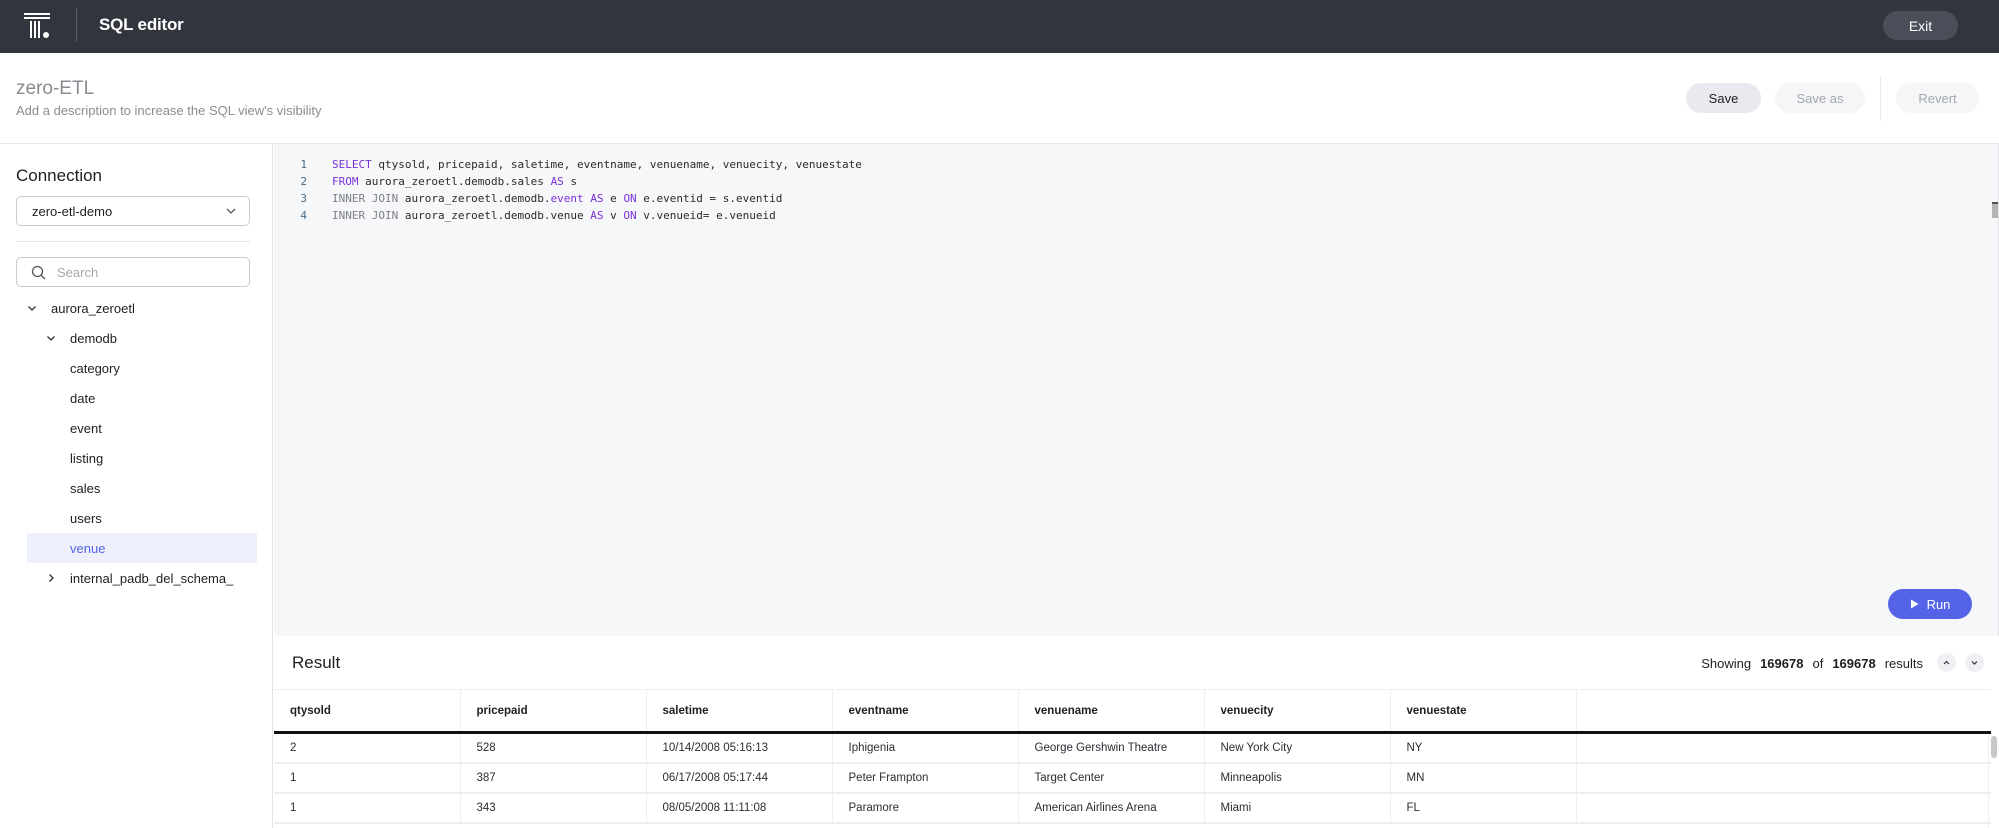  What do you see at coordinates (1297, 778) in the screenshot?
I see `table-cell: Minneapolis` at bounding box center [1297, 778].